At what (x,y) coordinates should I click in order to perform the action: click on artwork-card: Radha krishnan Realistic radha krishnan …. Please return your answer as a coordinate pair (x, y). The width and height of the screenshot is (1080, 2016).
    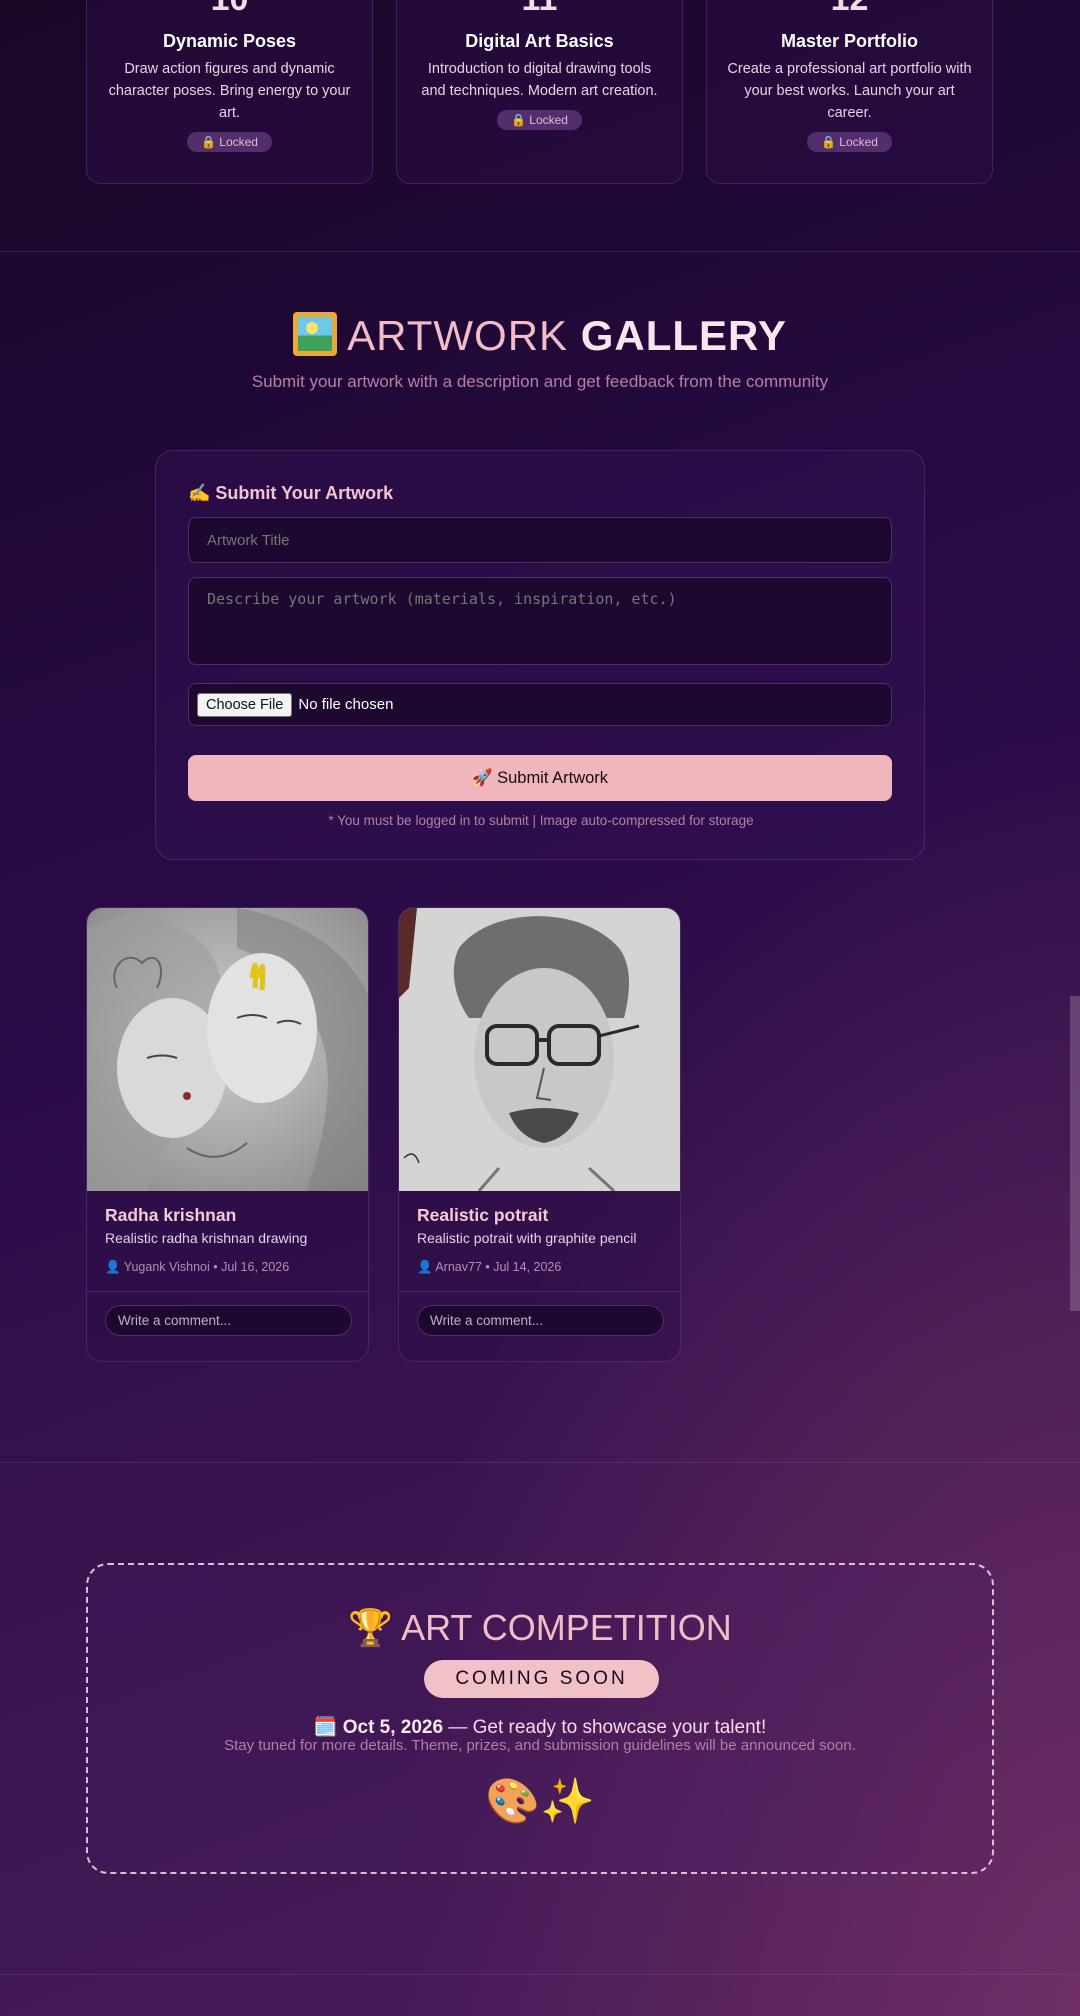
    Looking at the image, I should click on (227, 1134).